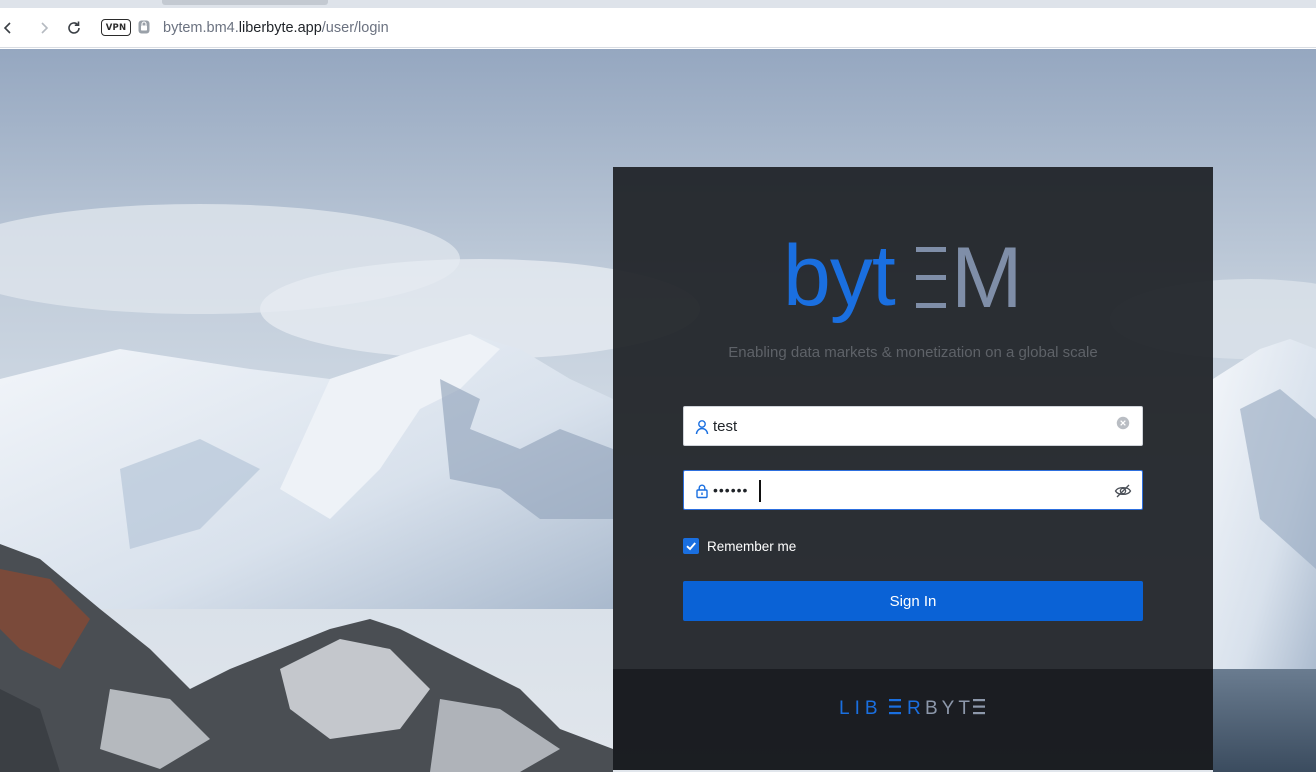  What do you see at coordinates (280, 28) in the screenshot?
I see `url-host: liberbyte.app` at bounding box center [280, 28].